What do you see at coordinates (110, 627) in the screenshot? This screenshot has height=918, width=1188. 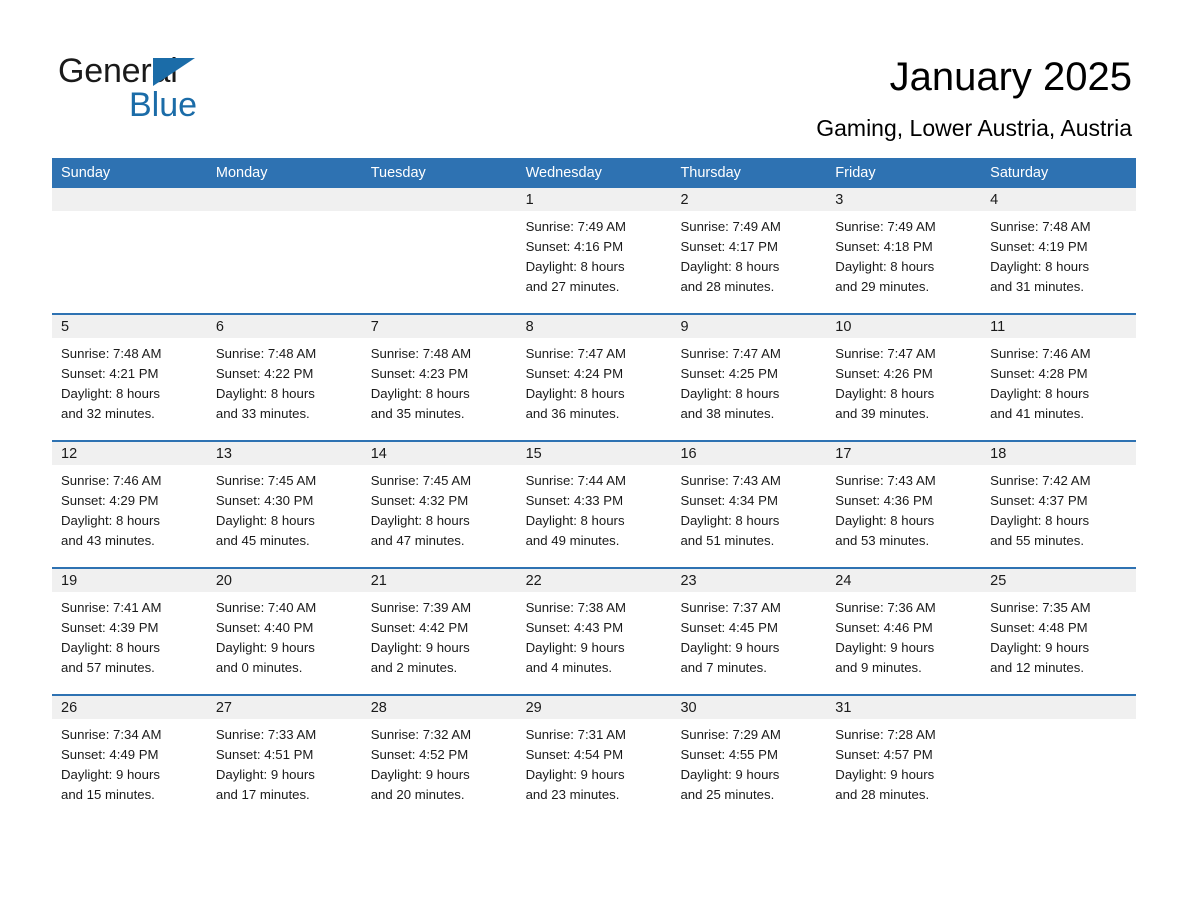 I see `sunset-text: Sunset: 4:39 PM` at bounding box center [110, 627].